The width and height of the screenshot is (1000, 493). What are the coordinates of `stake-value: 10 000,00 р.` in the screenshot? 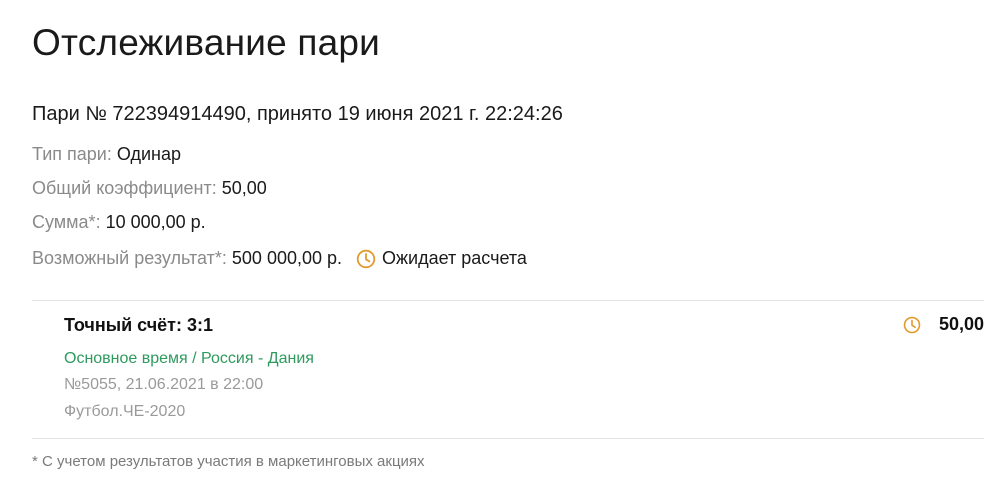 It's located at (155, 222).